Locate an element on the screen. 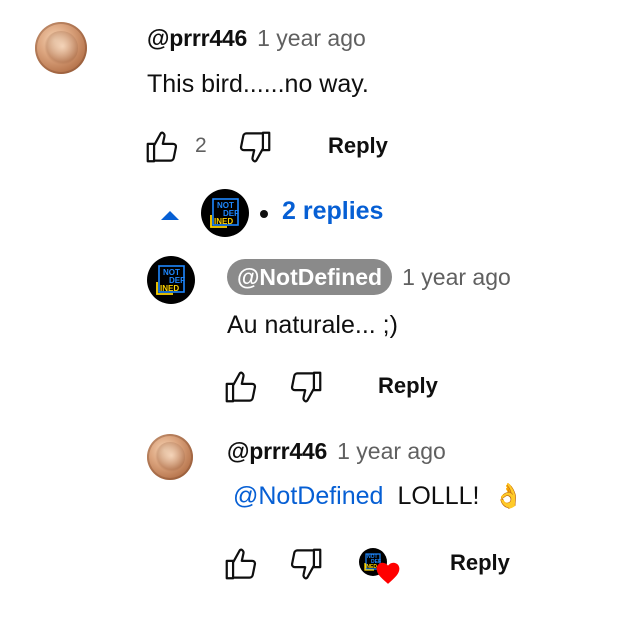 This screenshot has width=642, height=638. comment-text: This bird......no way. is located at coordinates (258, 84).